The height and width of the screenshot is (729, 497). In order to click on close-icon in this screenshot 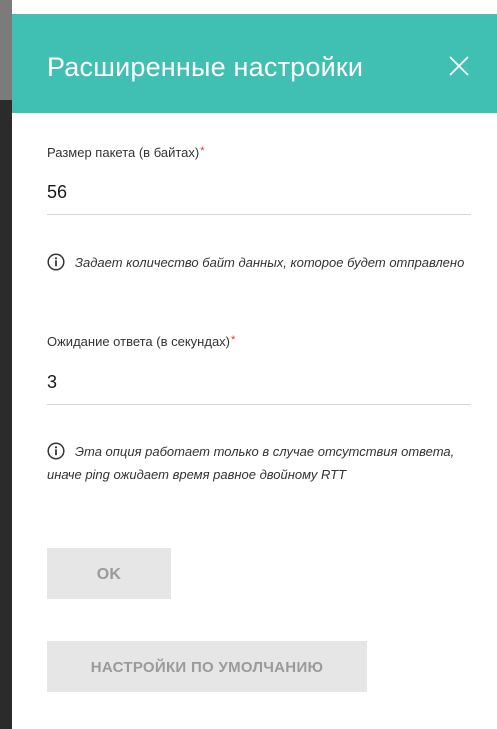, I will do `click(459, 66)`.